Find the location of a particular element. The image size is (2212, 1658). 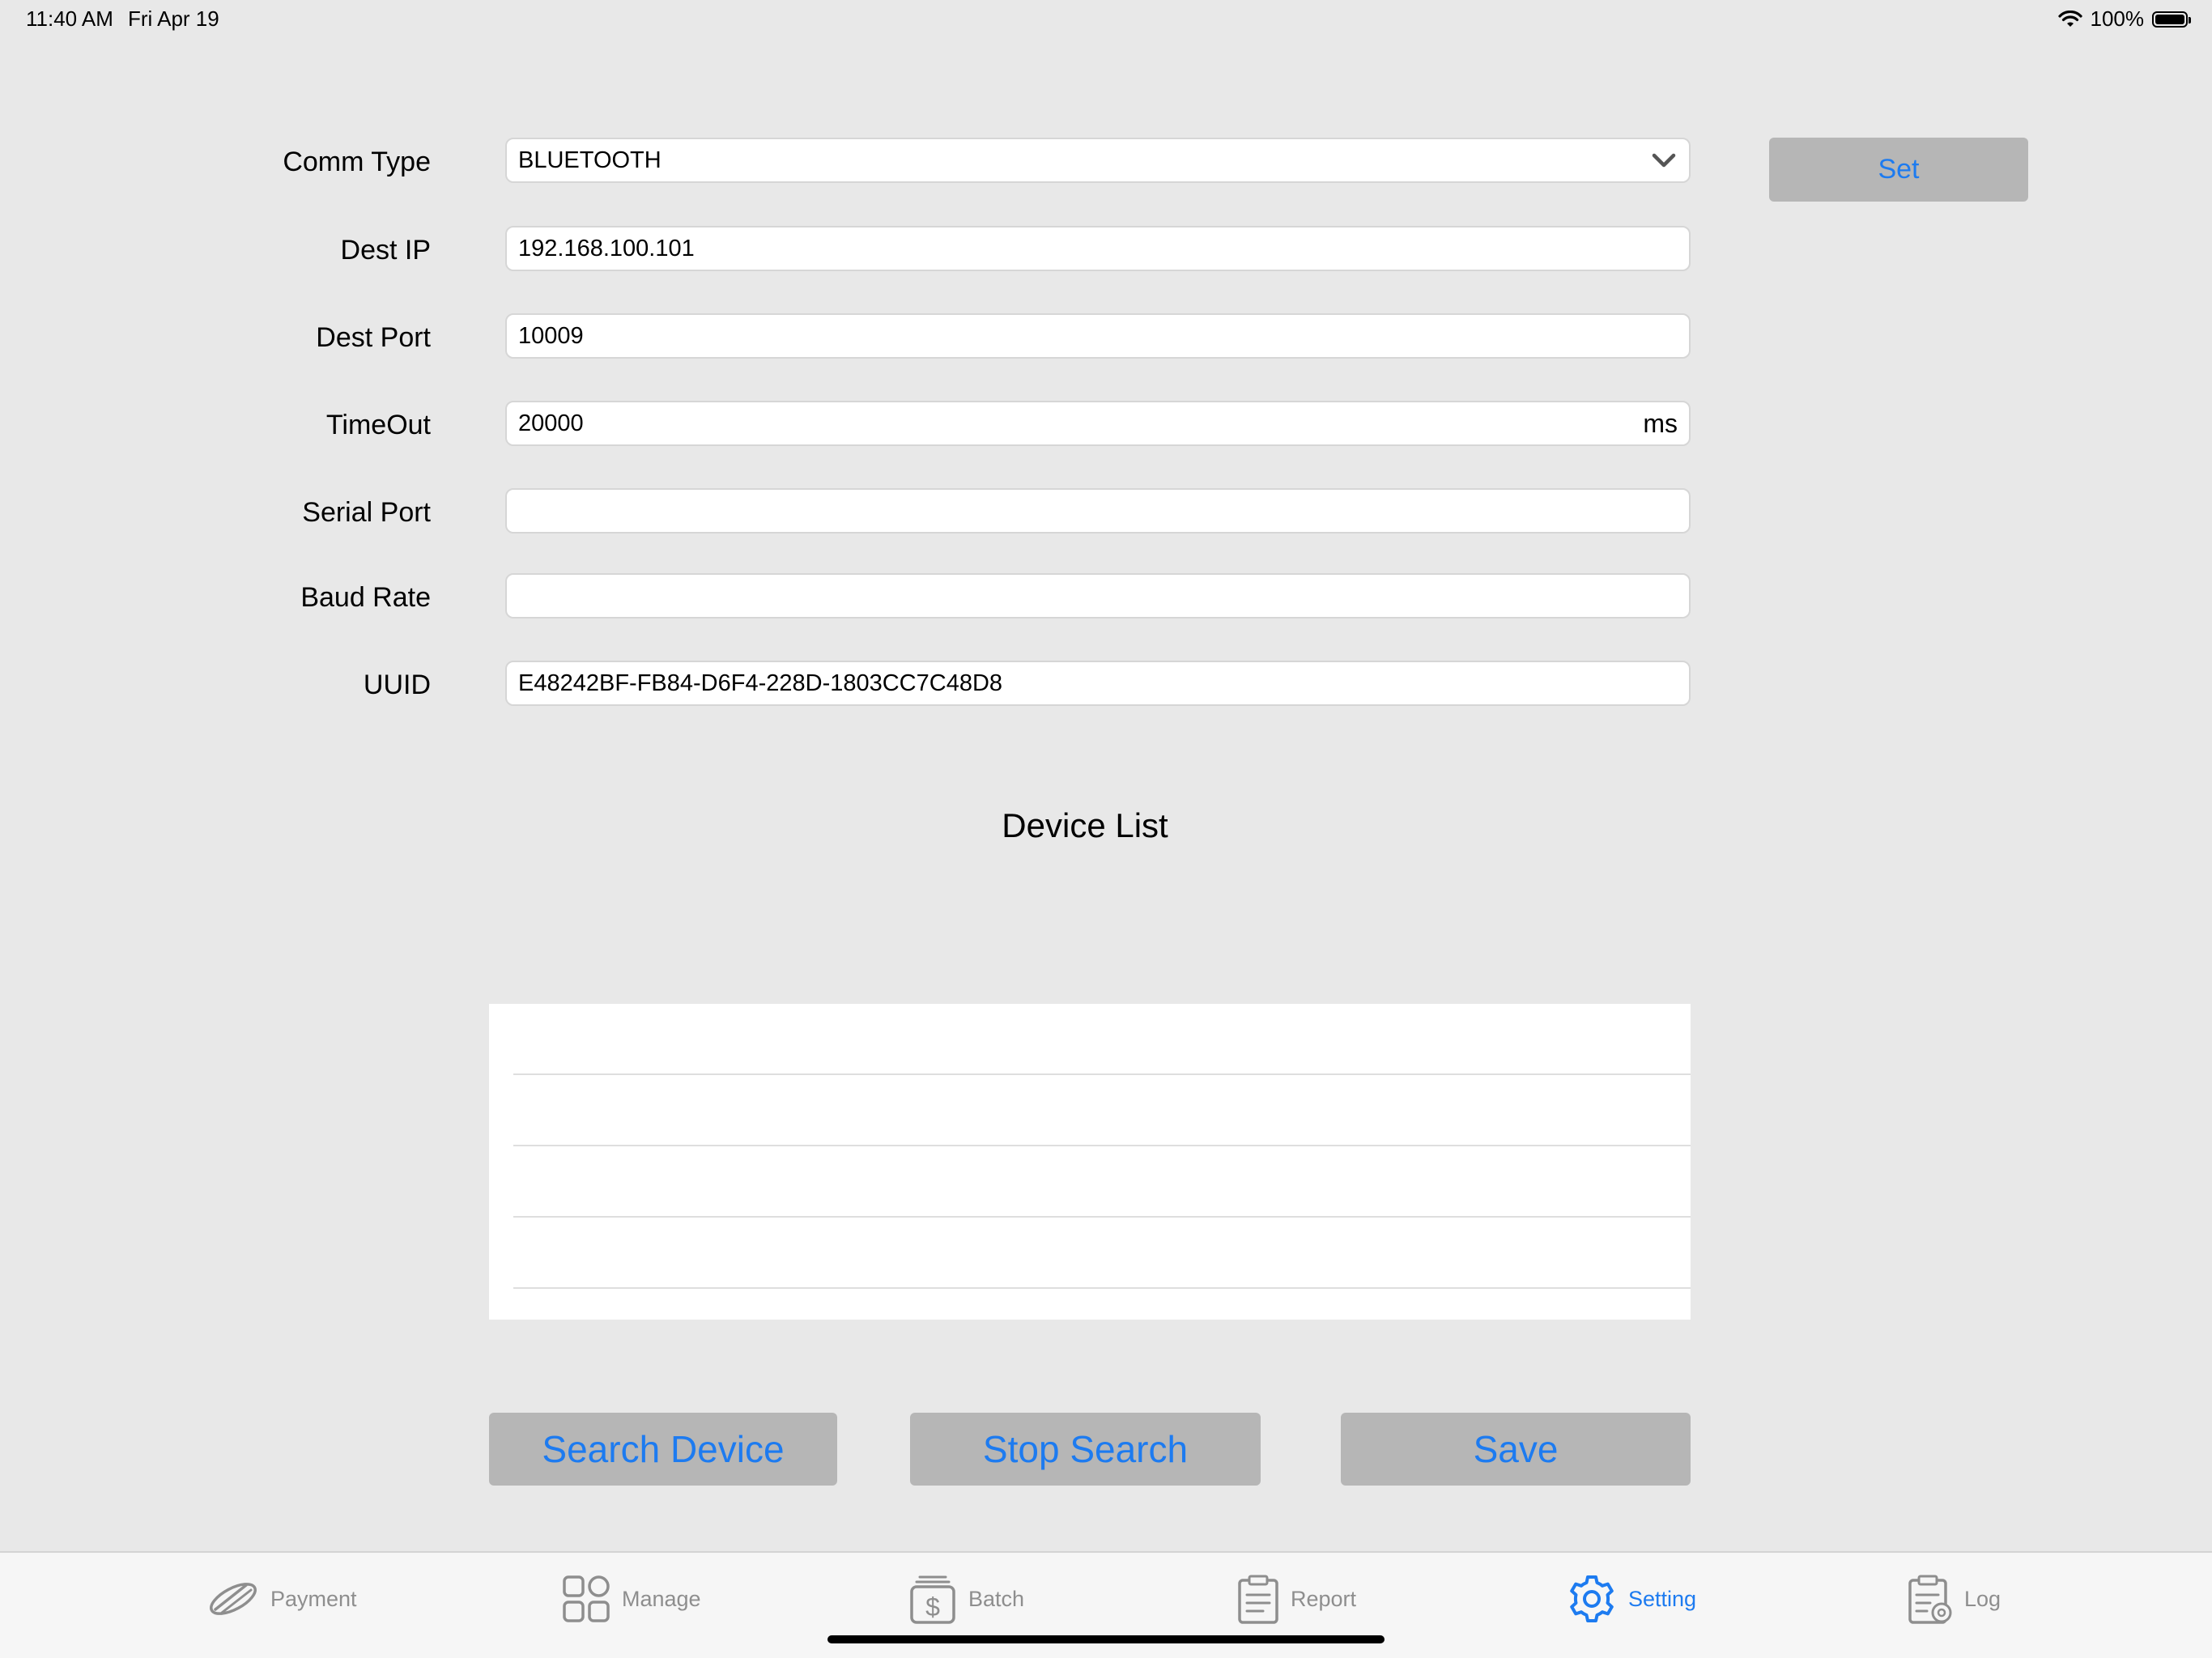

baud-rate-label: Baud Rate is located at coordinates (366, 597).